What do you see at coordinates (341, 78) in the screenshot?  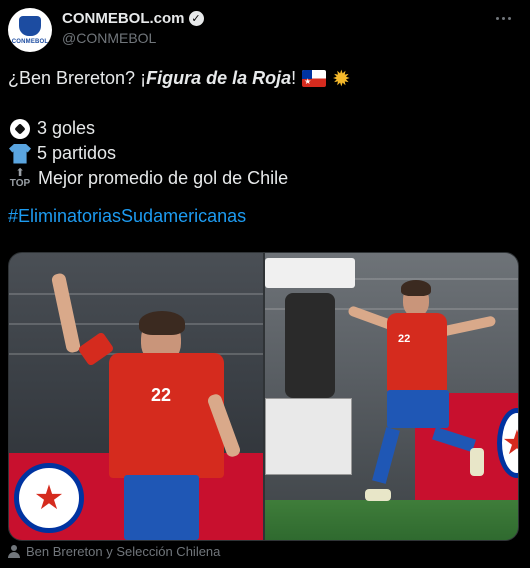 I see `sun-icon: ✹` at bounding box center [341, 78].